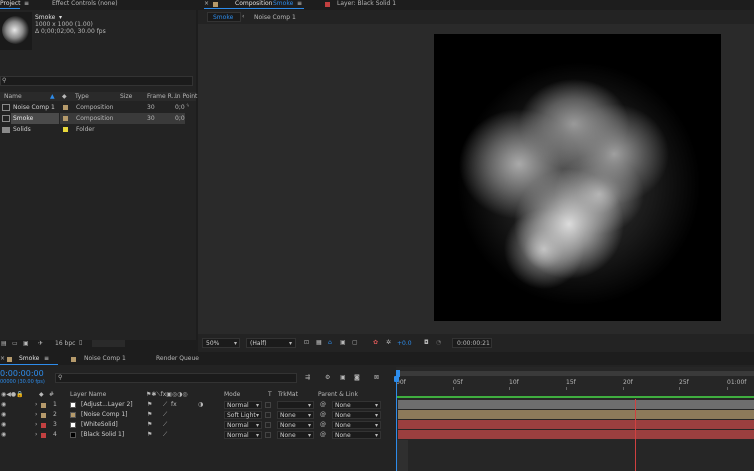  I want to click on col-in-point: In Point, so click(186, 97).